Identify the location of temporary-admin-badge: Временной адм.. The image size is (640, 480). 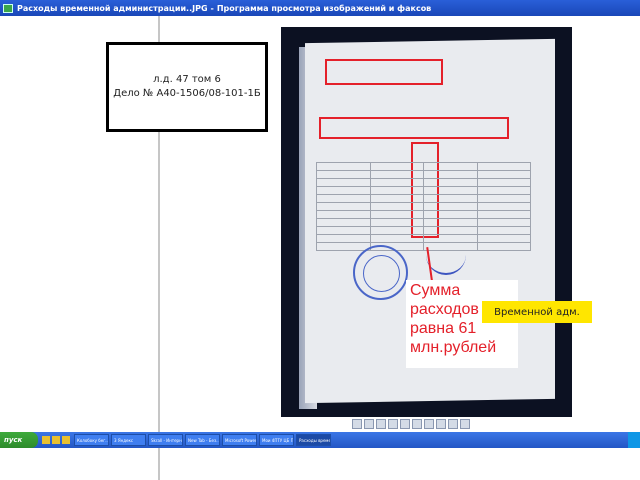
(537, 312).